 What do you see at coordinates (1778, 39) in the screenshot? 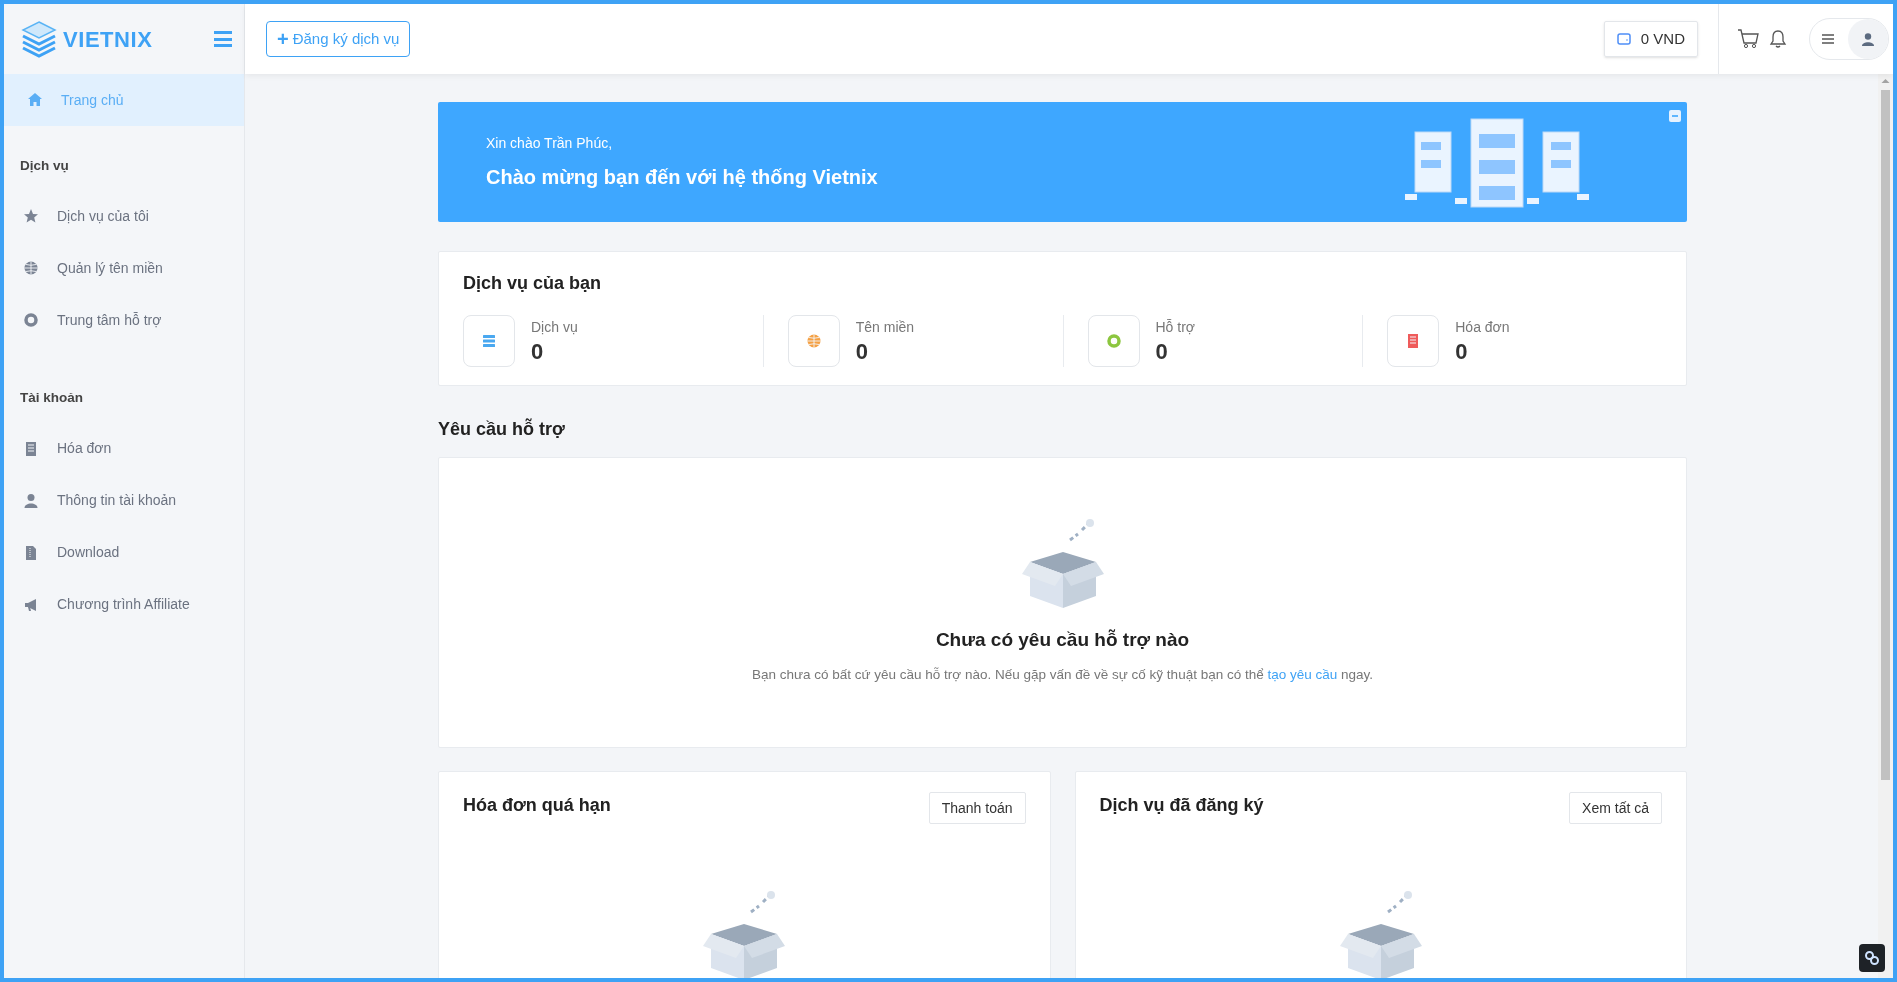
I see `bell-icon` at bounding box center [1778, 39].